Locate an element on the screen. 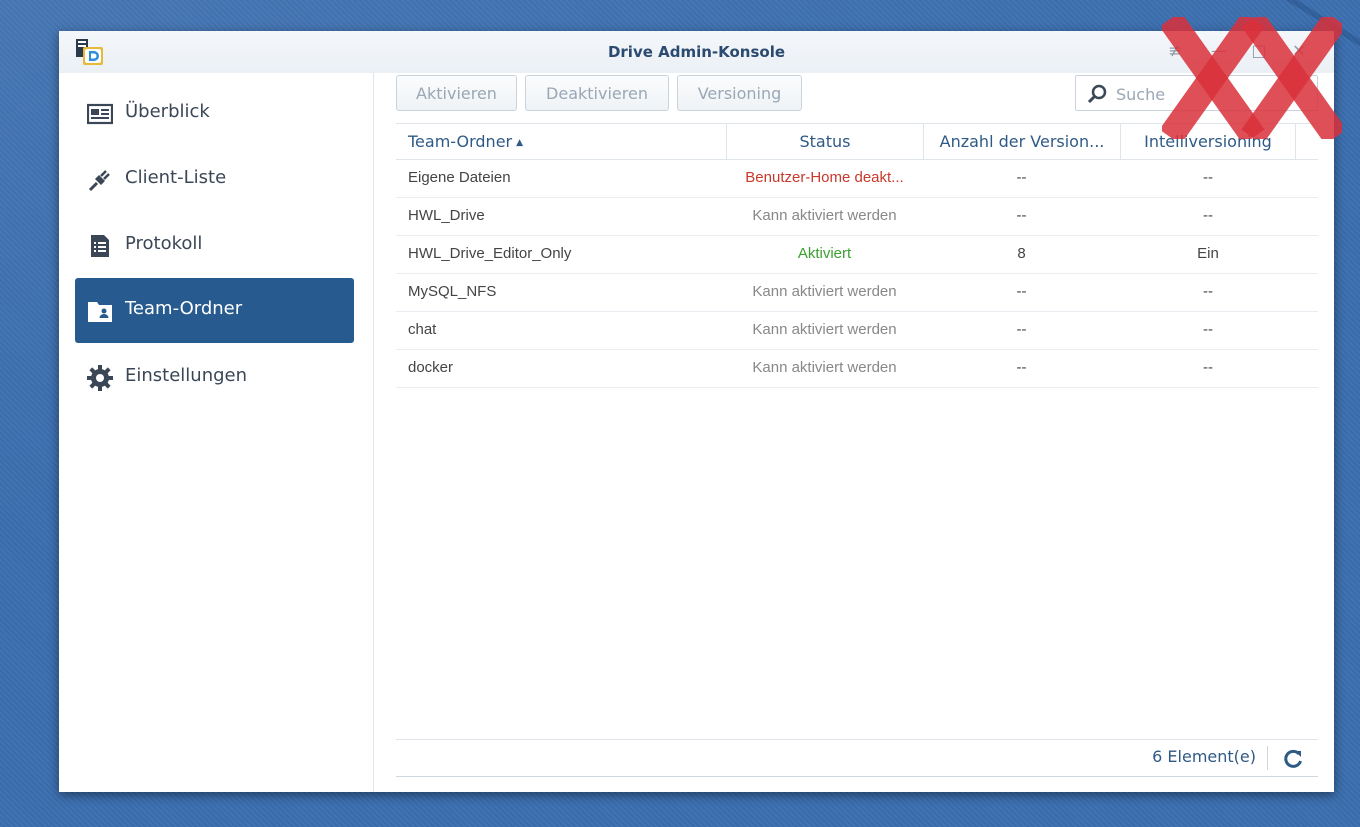 Image resolution: width=1360 pixels, height=827 pixels. search-input: Suche is located at coordinates (1196, 93).